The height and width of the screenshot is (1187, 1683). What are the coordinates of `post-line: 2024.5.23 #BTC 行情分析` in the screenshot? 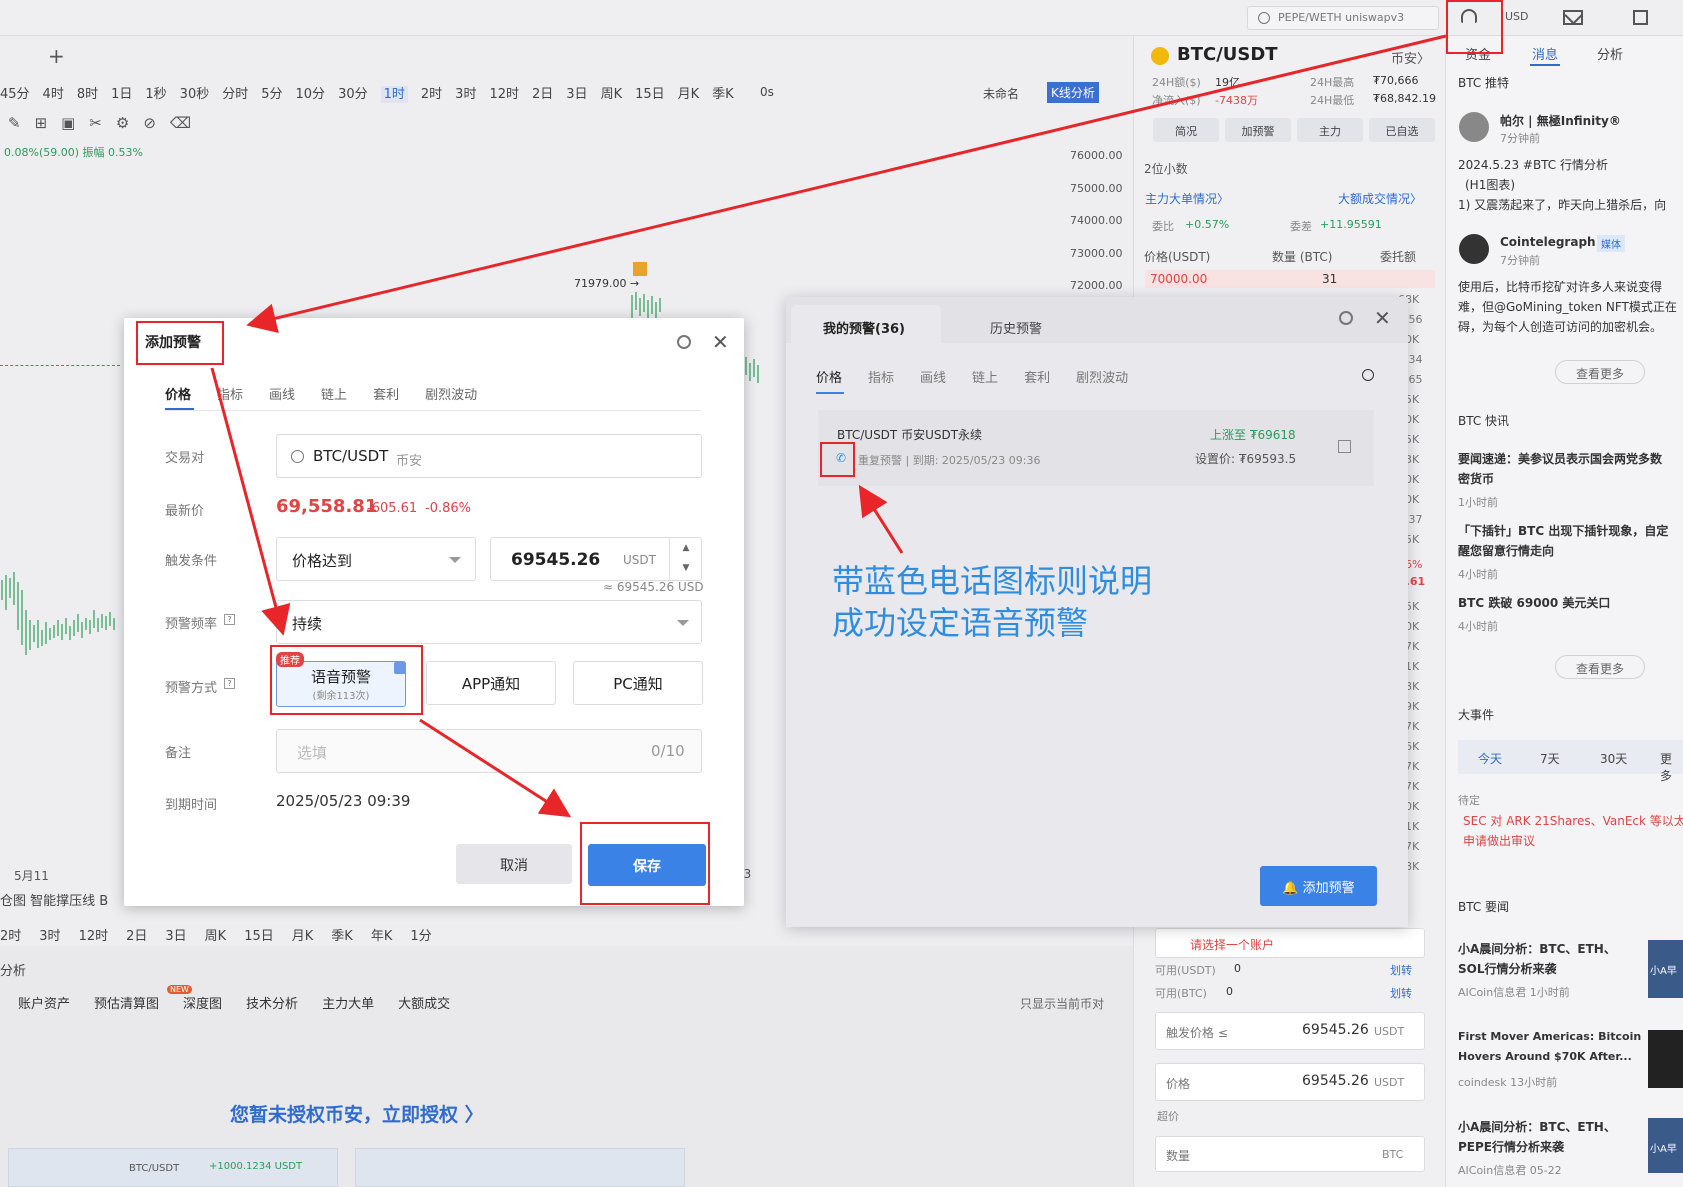 It's located at (1533, 164).